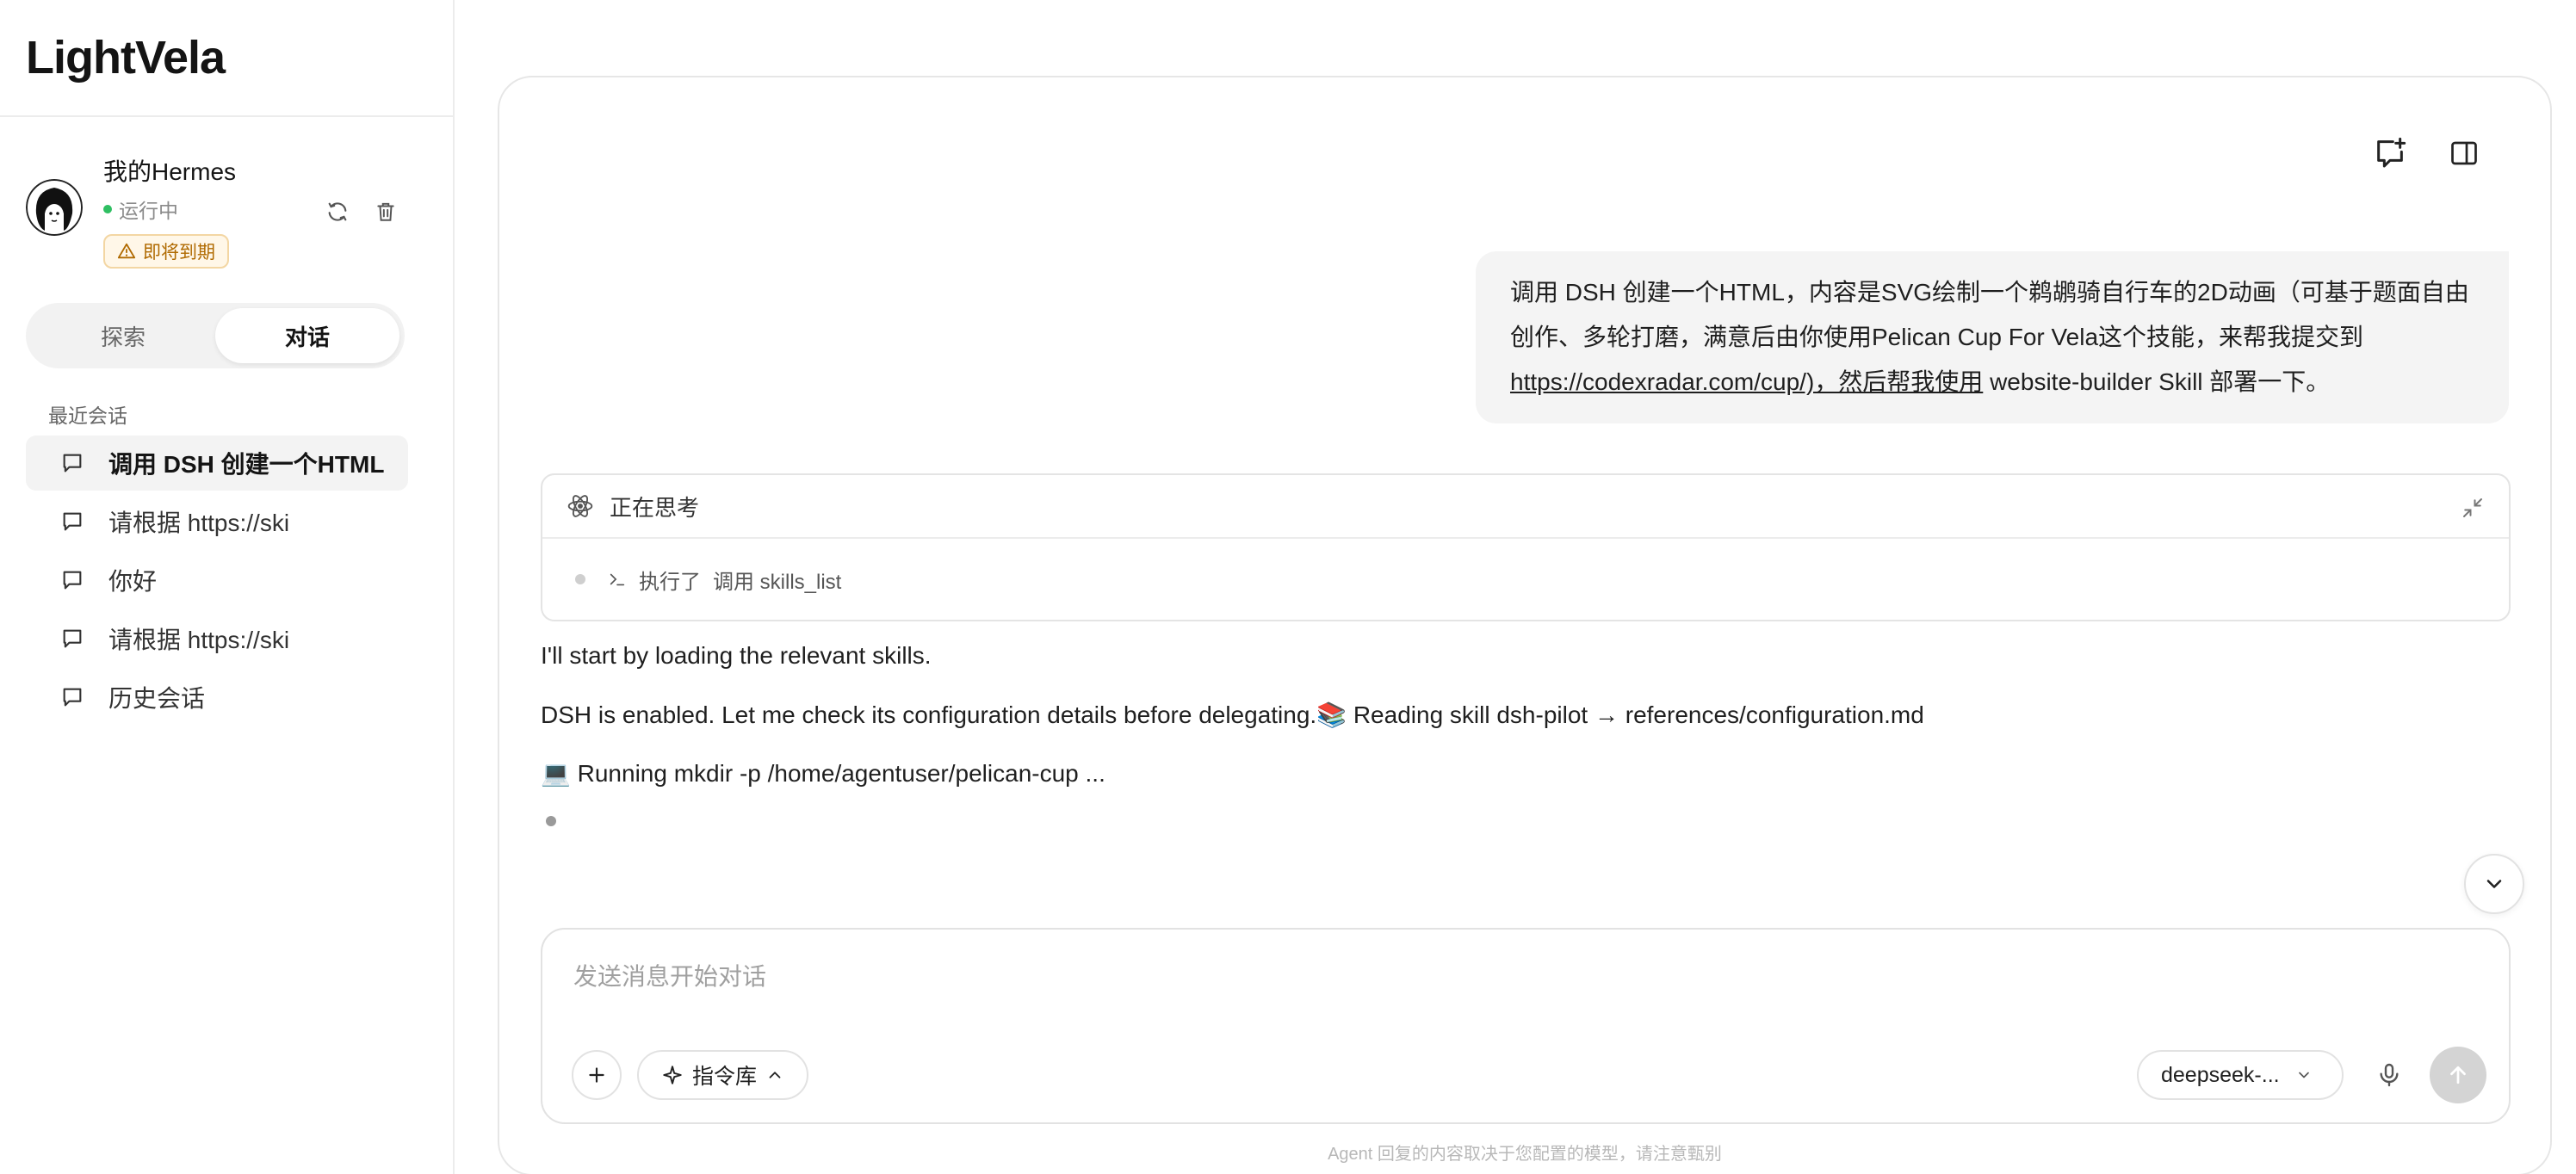 The width and height of the screenshot is (2576, 1174). I want to click on chevron-up-icon, so click(775, 1075).